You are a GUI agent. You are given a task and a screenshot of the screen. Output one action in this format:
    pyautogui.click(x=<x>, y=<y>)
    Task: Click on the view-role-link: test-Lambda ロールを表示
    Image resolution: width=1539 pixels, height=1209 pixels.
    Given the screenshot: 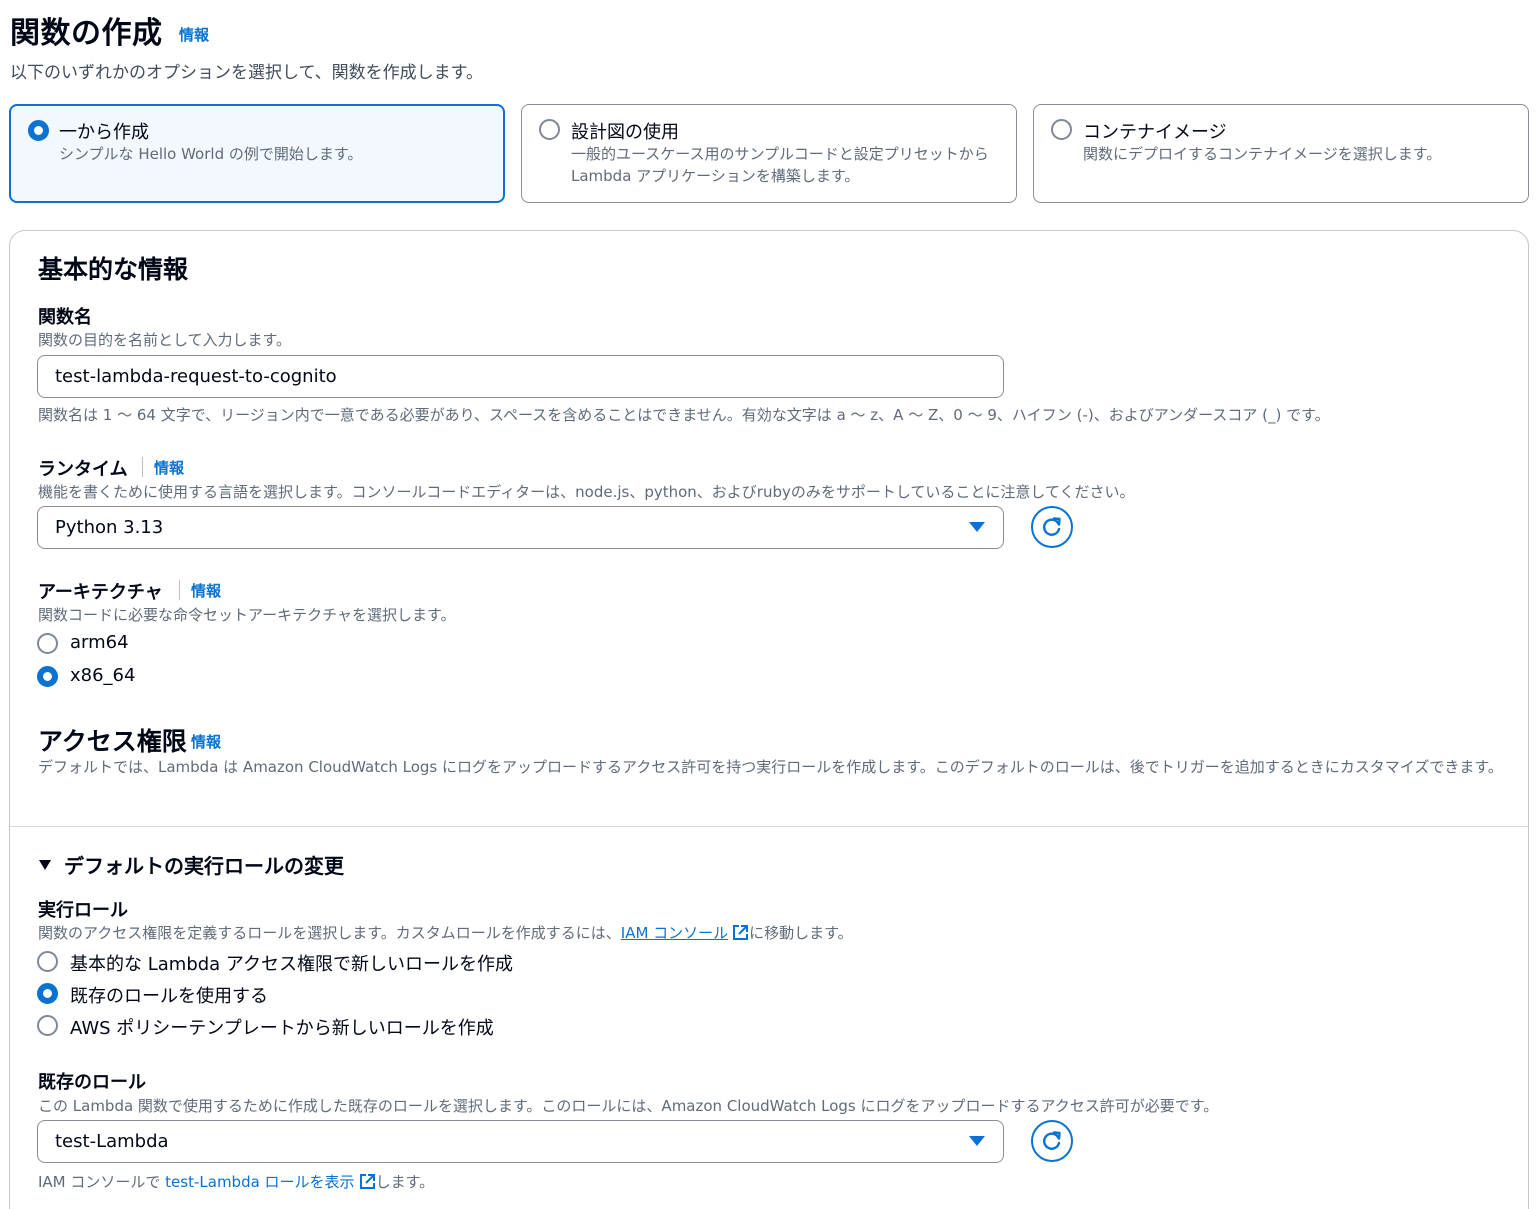 What is the action you would take?
    pyautogui.click(x=259, y=1182)
    